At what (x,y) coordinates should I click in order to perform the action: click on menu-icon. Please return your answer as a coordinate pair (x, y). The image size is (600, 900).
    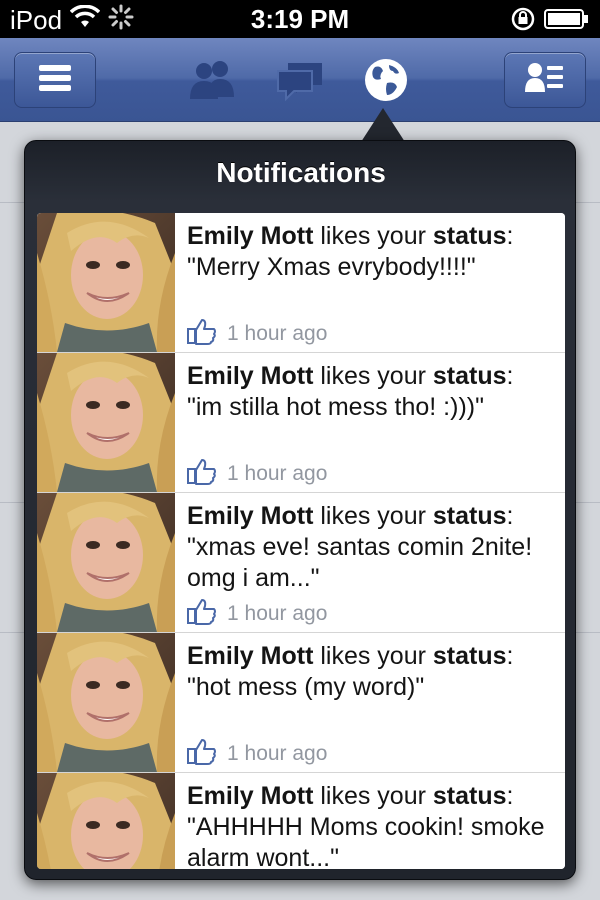
    Looking at the image, I should click on (55, 80).